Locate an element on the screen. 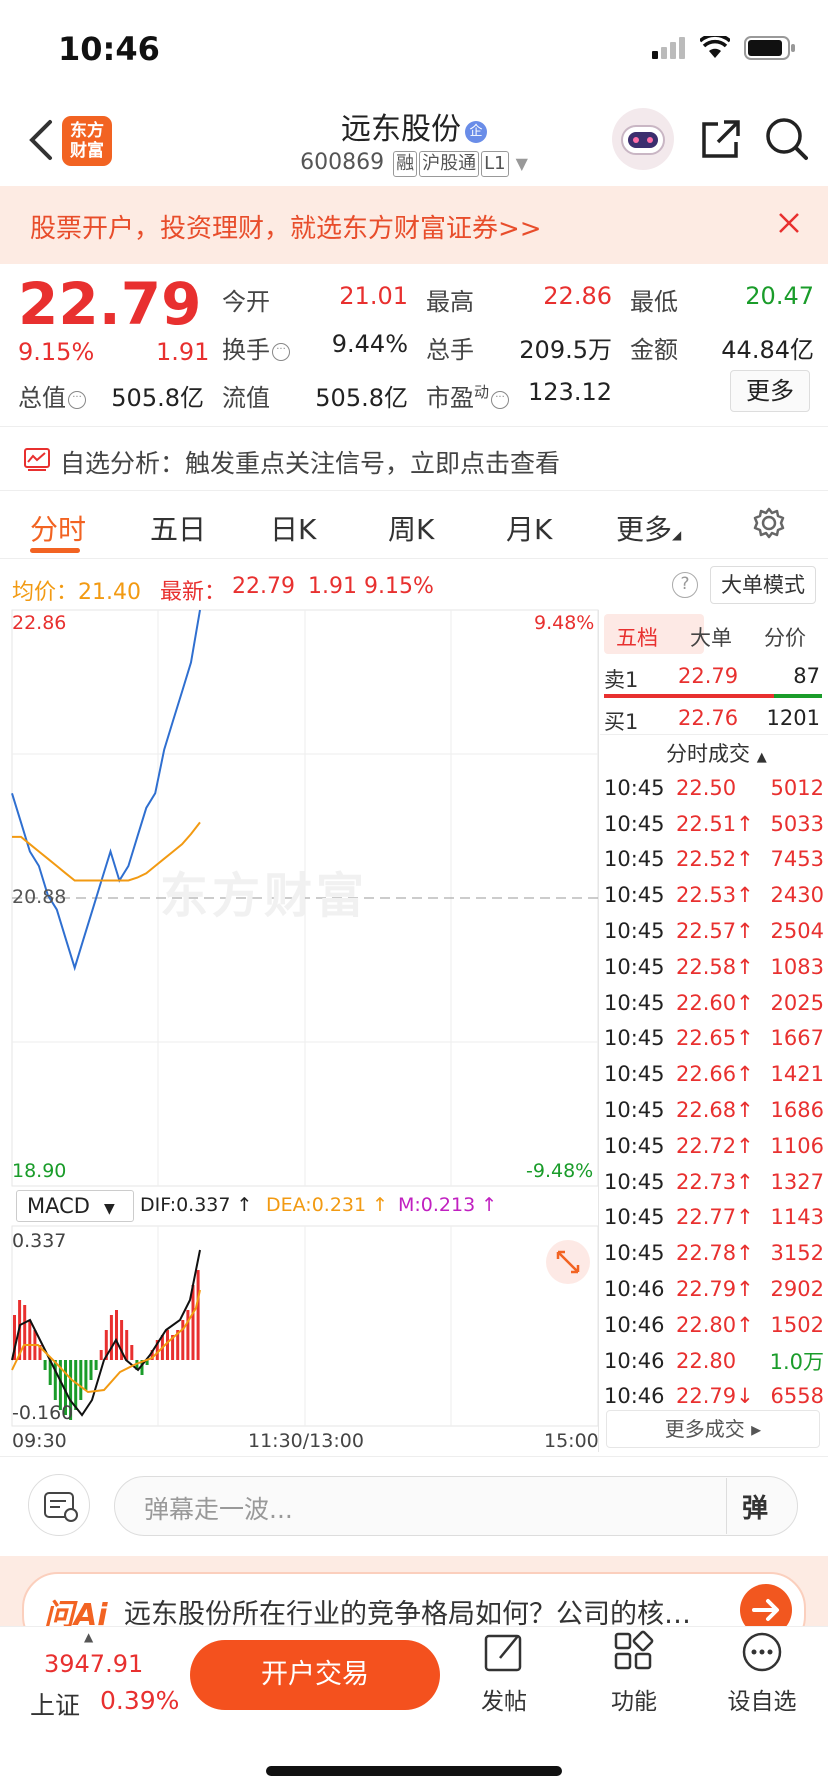 The height and width of the screenshot is (1792, 828). tick-price: 22.79↓ is located at coordinates (715, 1396).